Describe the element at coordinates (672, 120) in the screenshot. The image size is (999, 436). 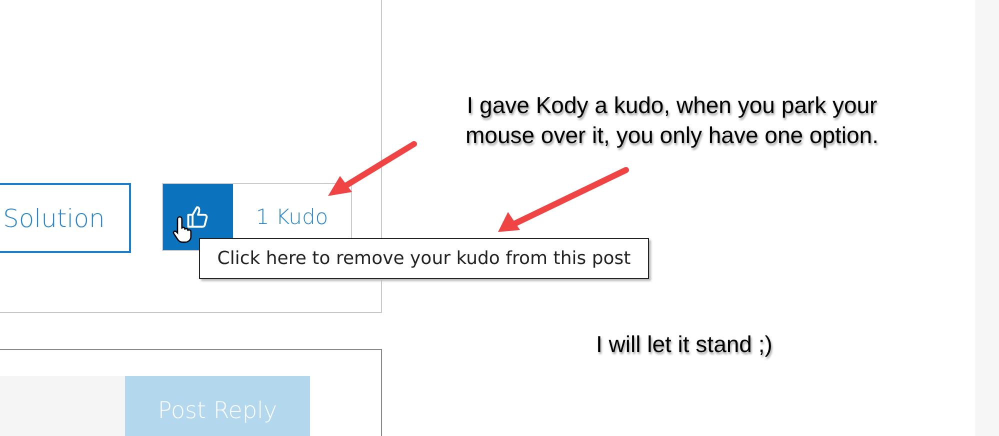
I see `annotation-text: I gave Kody a kudo, when you park your mouse over it, you only have one option.` at that location.